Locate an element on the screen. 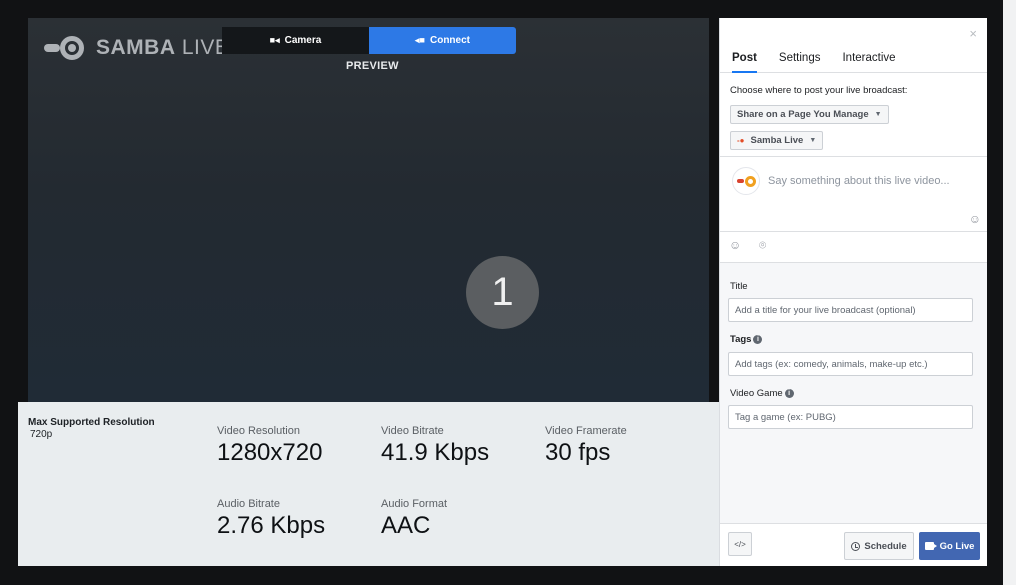 The image size is (1016, 585). title-input is located at coordinates (850, 310).